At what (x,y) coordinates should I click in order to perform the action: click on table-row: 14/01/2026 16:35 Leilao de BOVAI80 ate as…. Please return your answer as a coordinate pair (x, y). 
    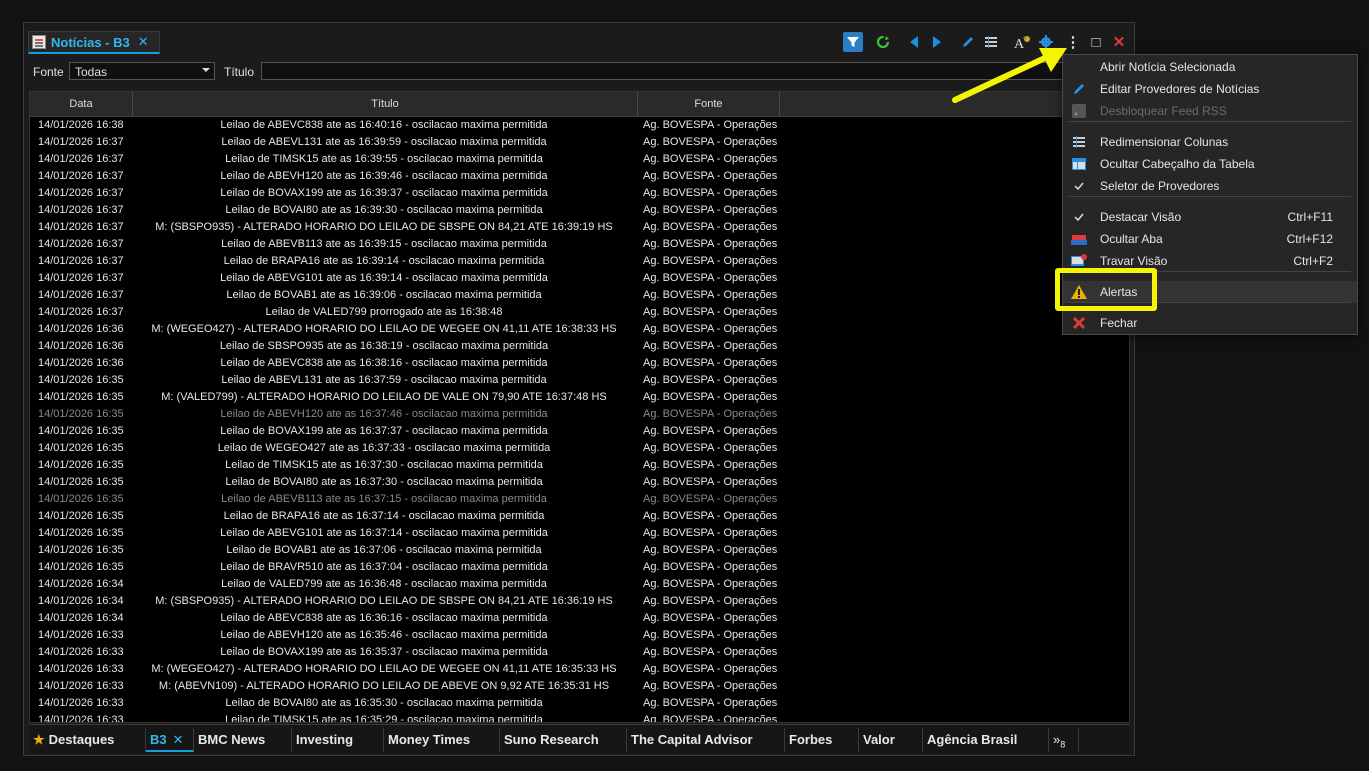
    Looking at the image, I should click on (579, 482).